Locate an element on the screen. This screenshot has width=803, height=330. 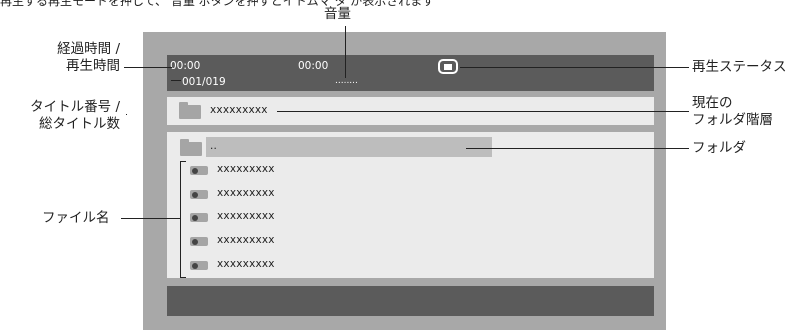
volume-callout: 音量 is located at coordinates (337, 14).